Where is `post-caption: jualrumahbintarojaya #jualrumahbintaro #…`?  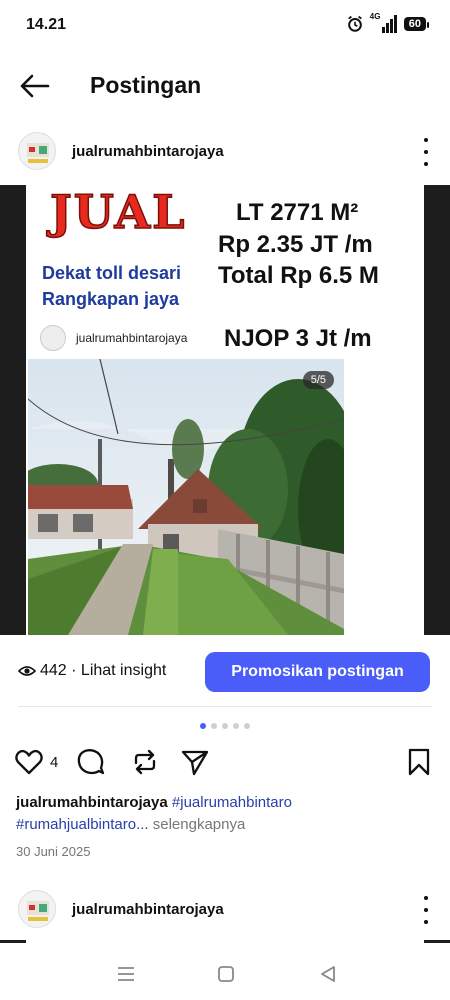 post-caption: jualrumahbintarojaya #jualrumahbintaro #… is located at coordinates (226, 814).